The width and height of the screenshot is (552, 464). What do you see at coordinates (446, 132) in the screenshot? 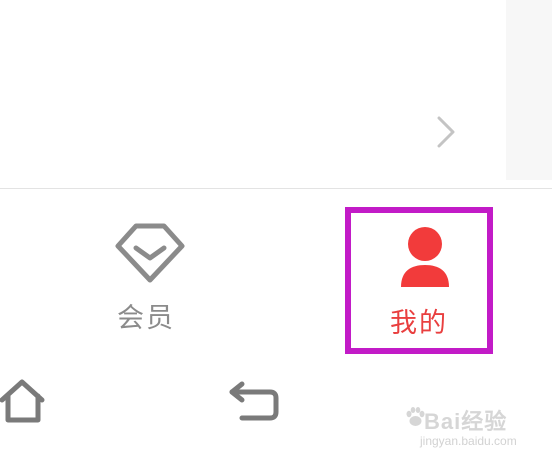
I see `chevron-right-icon` at bounding box center [446, 132].